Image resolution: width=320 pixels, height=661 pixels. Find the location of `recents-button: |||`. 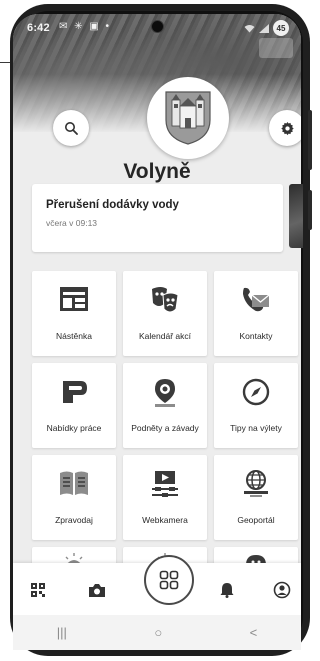

recents-button: ||| is located at coordinates (62, 632).